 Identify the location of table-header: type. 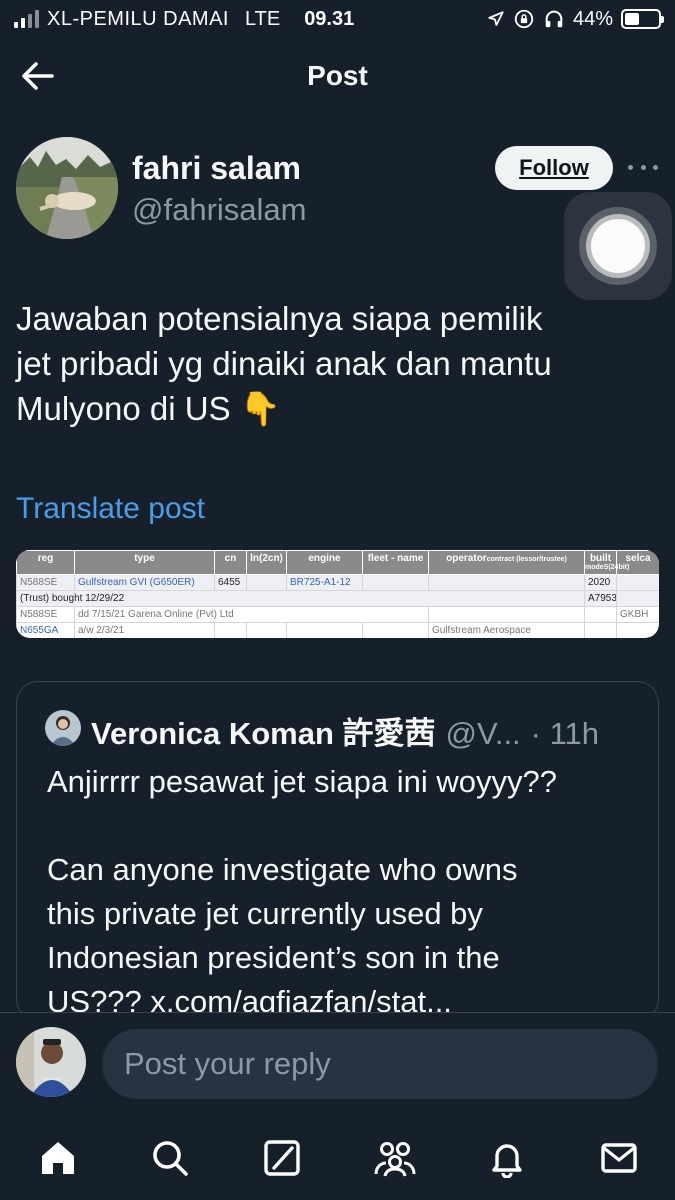
(144, 562).